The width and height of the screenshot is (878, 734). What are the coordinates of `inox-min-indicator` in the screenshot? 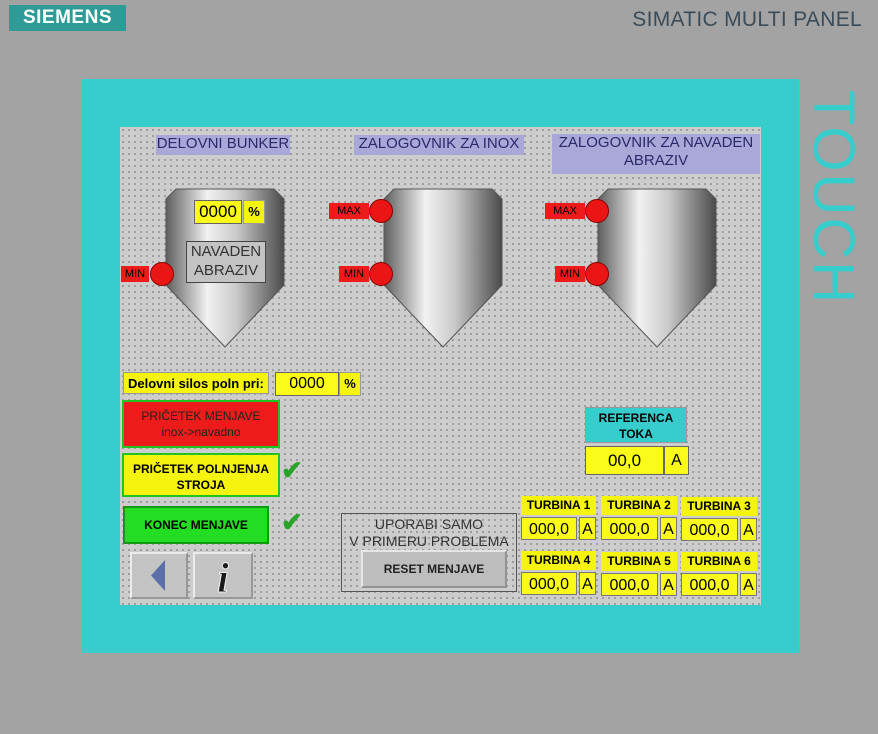 It's located at (381, 274).